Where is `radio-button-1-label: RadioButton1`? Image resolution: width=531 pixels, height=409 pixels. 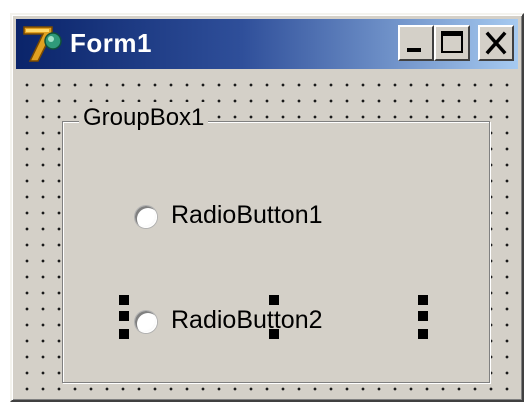
radio-button-1-label: RadioButton1 is located at coordinates (247, 215).